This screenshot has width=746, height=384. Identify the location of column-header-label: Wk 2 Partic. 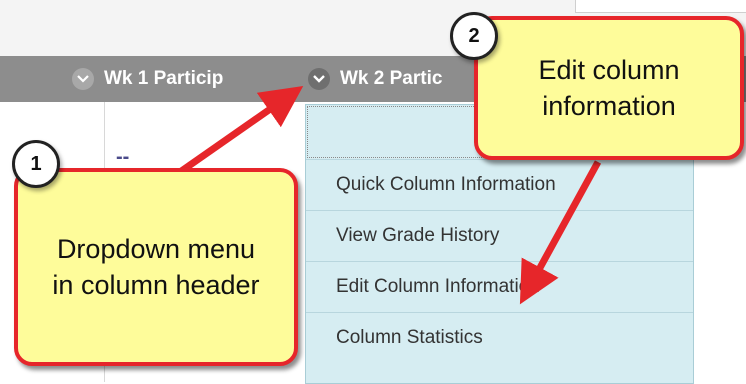
(391, 78).